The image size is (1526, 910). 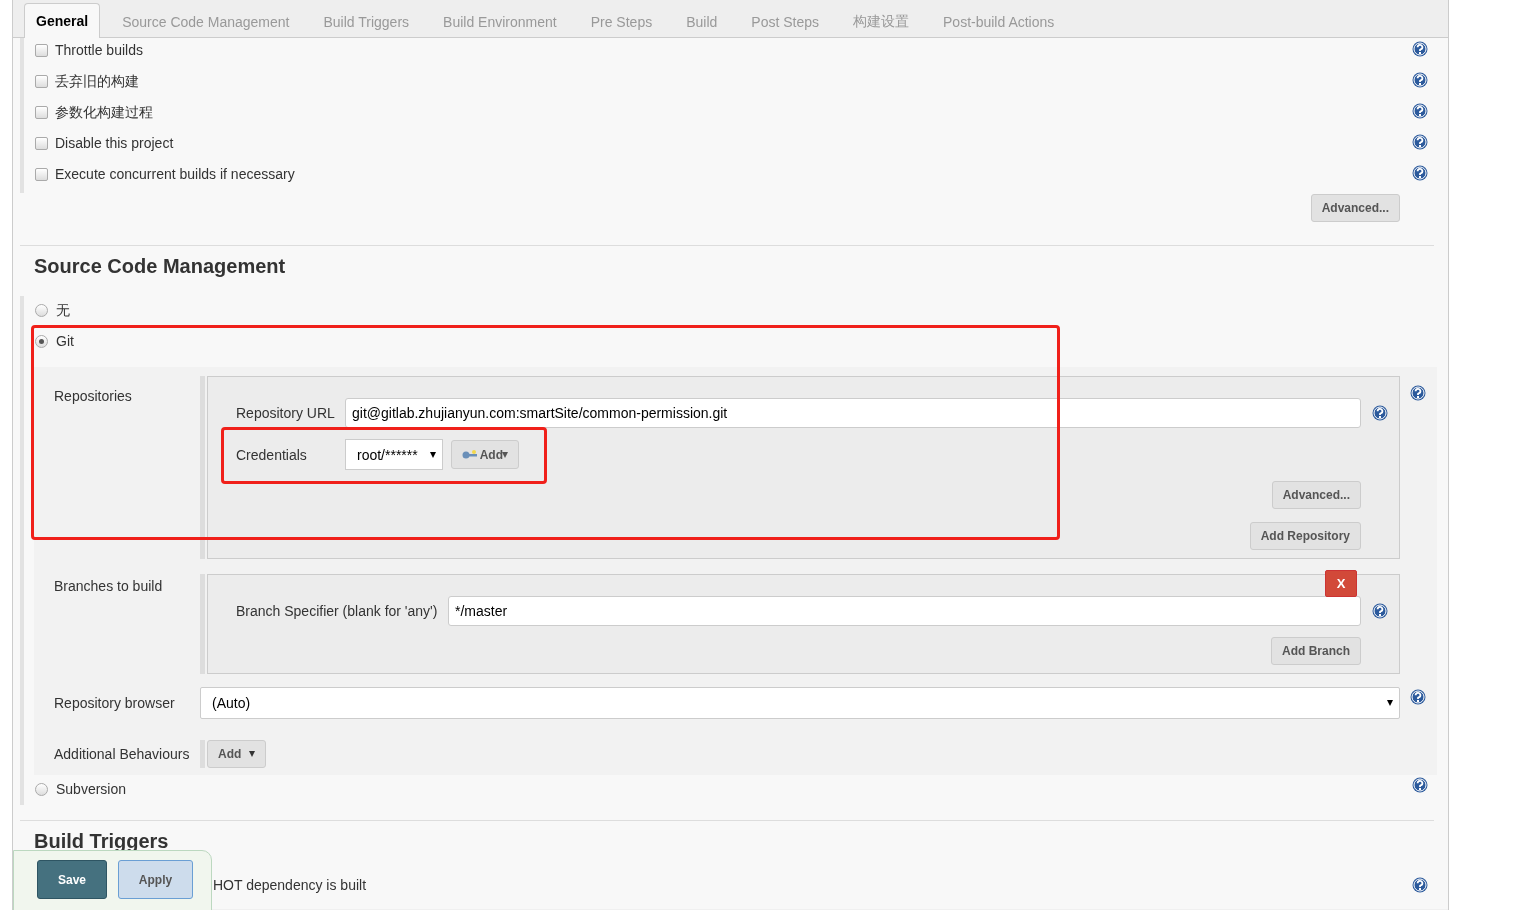 I want to click on option-label: 丢弃旧的构建, so click(x=97, y=82).